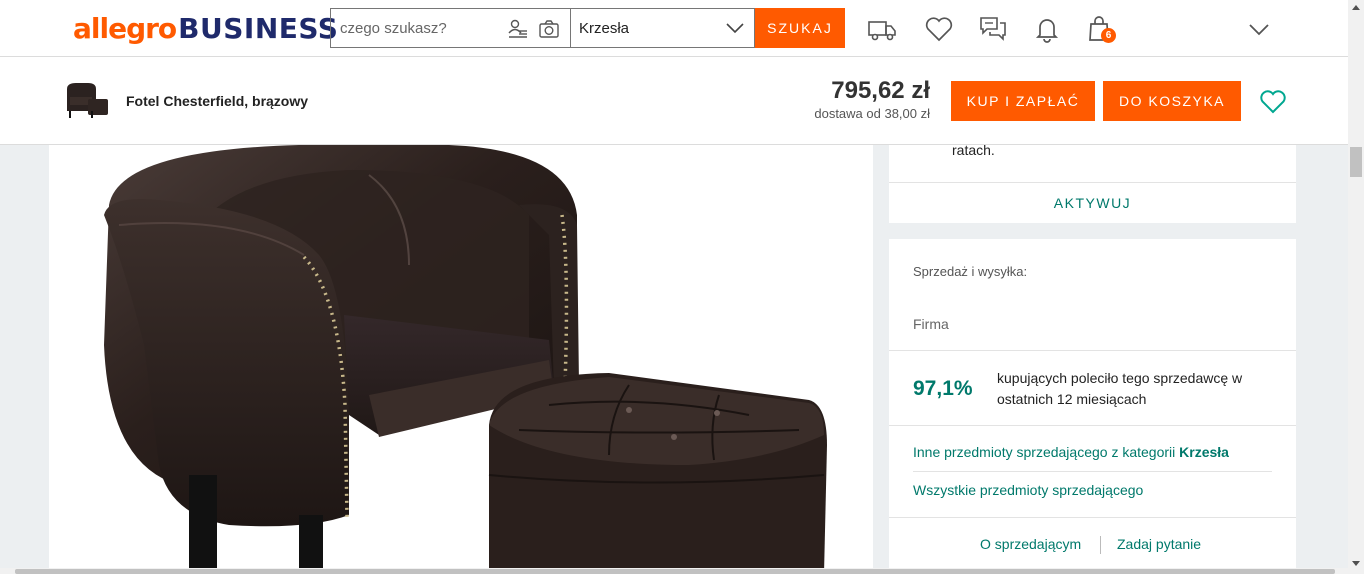 The width and height of the screenshot is (1364, 574). What do you see at coordinates (662, 28) in the screenshot?
I see `category-select: Krzesła` at bounding box center [662, 28].